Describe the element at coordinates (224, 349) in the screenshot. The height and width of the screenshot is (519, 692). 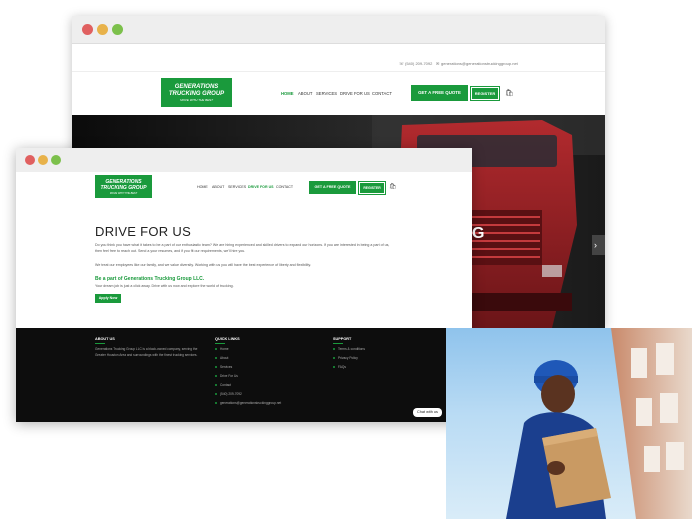
I see `footer-link-home: Home` at that location.